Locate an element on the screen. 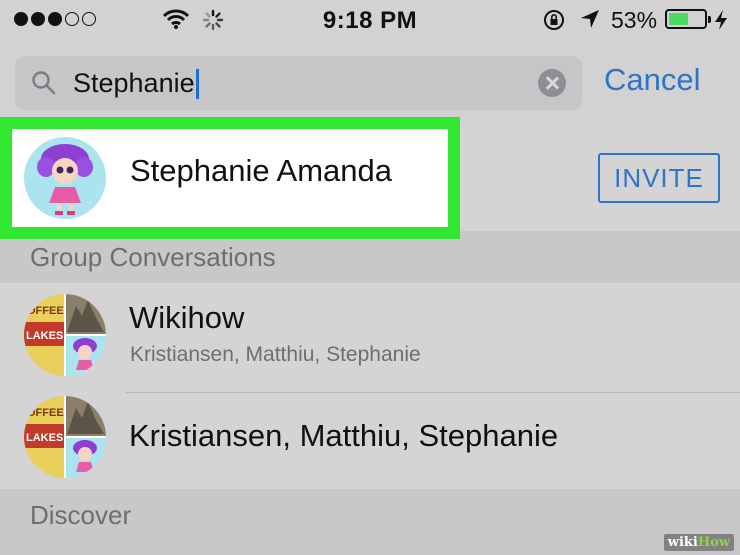  search-query: Stephanie is located at coordinates (136, 83).